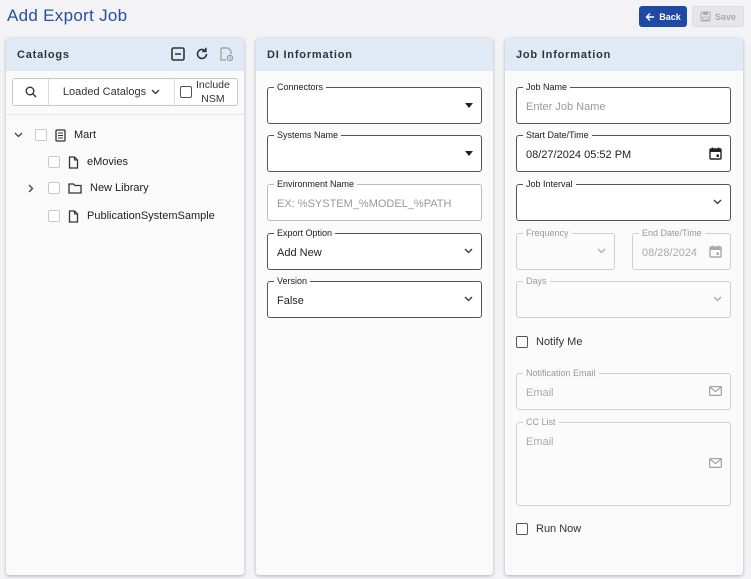 Image resolution: width=751 pixels, height=579 pixels. What do you see at coordinates (300, 87) in the screenshot?
I see `connectors-label: Connectors` at bounding box center [300, 87].